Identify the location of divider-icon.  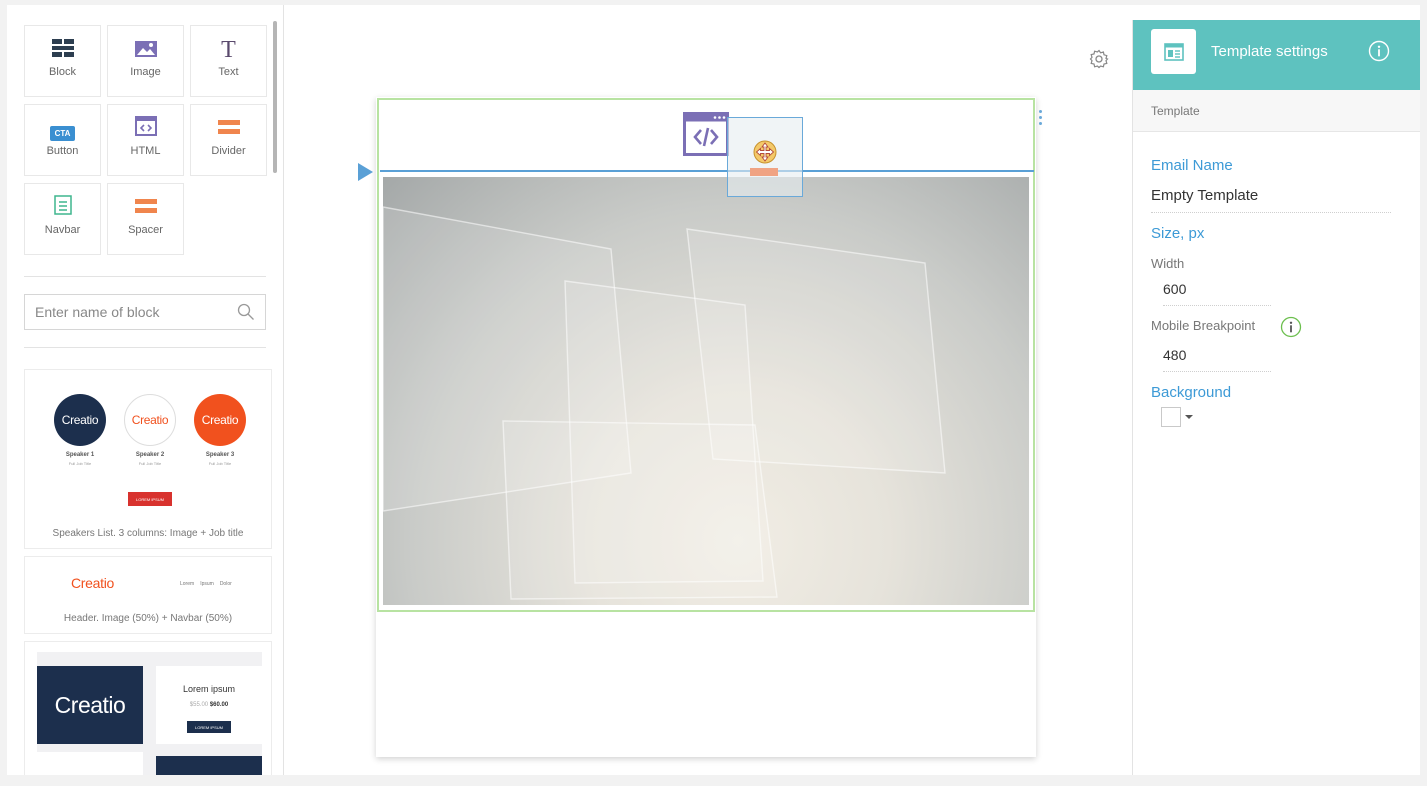
(228, 129).